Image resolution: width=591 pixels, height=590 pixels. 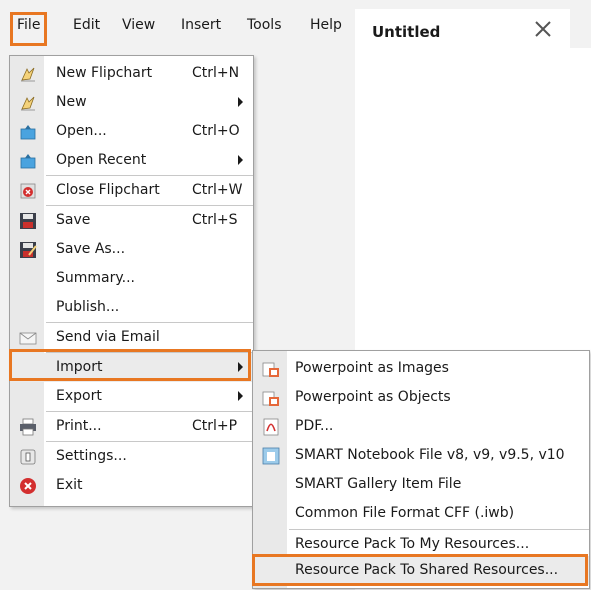 I want to click on menu-item-powerpoint-objects: Powerpoint as Objects, so click(x=421, y=397).